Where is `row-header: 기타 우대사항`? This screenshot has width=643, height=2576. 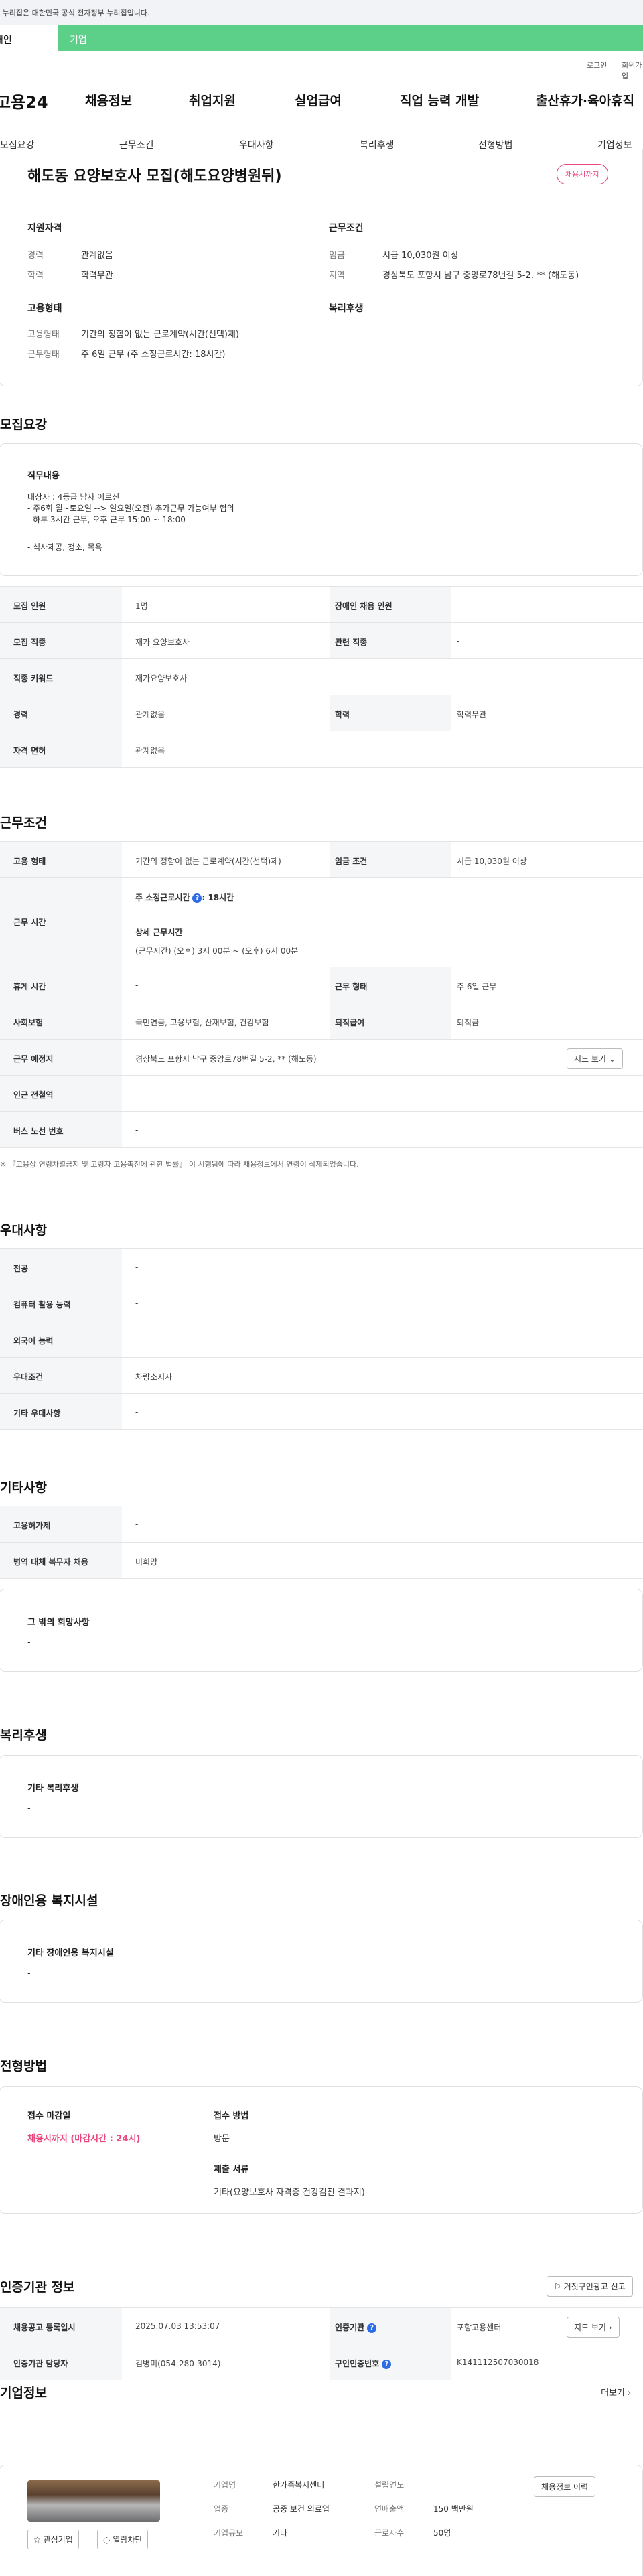 row-header: 기타 우대사항 is located at coordinates (37, 1413).